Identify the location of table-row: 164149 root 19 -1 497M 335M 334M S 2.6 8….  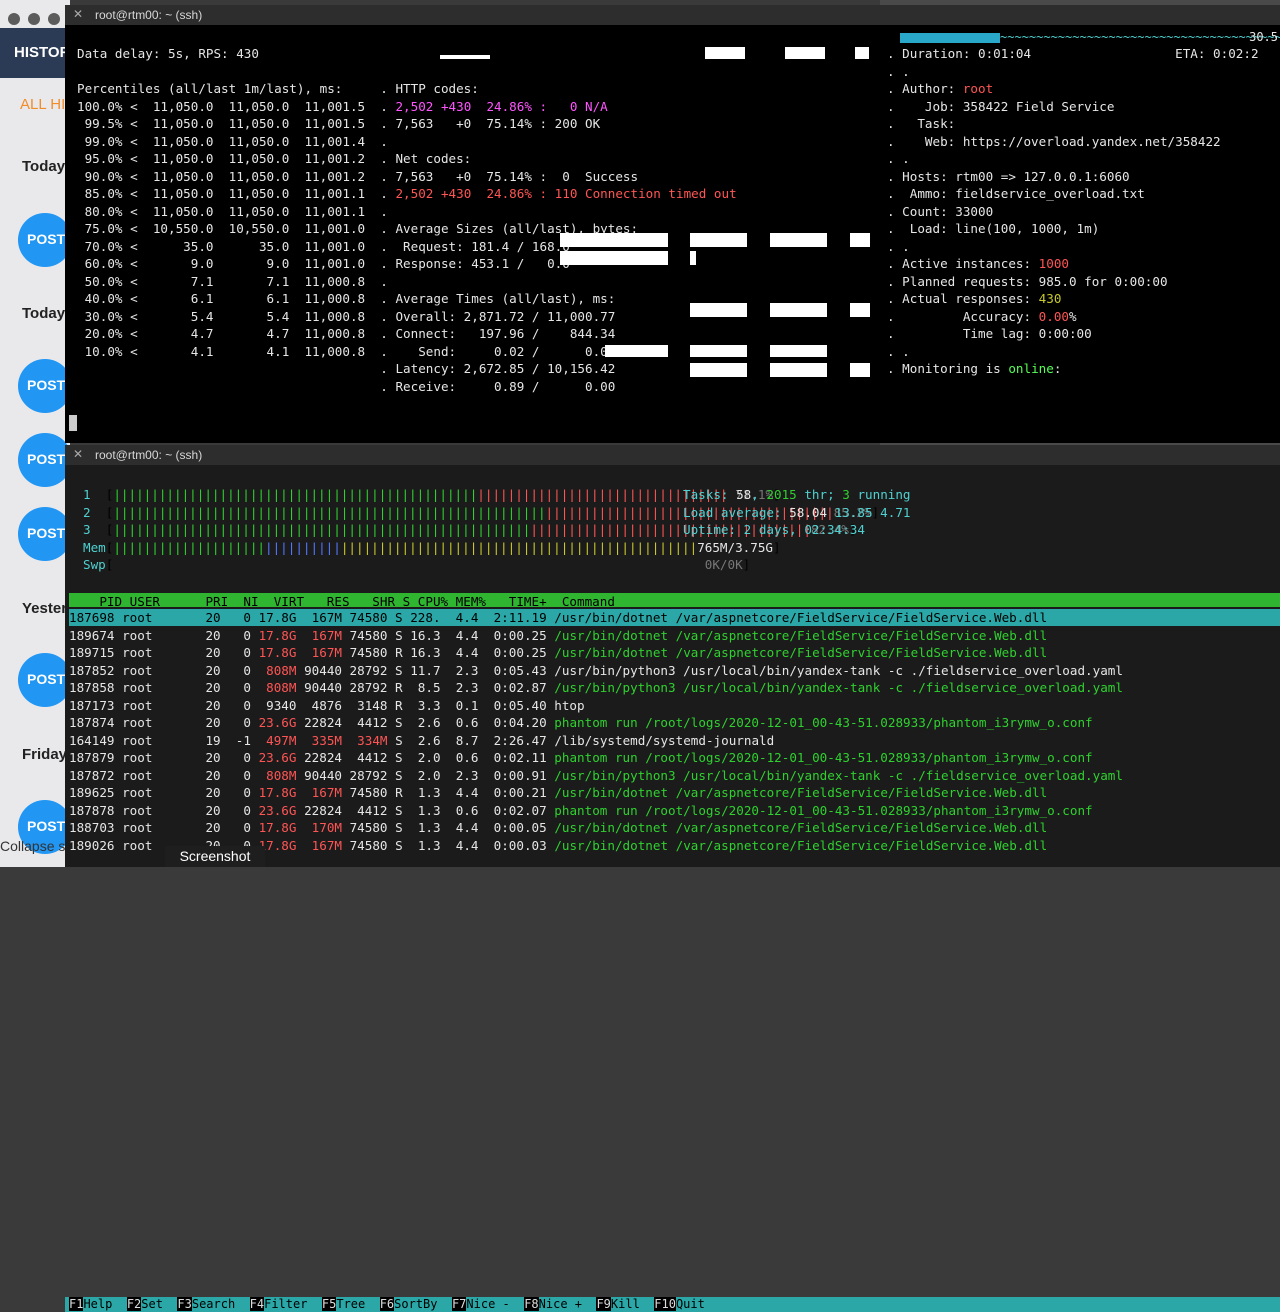
(596, 741).